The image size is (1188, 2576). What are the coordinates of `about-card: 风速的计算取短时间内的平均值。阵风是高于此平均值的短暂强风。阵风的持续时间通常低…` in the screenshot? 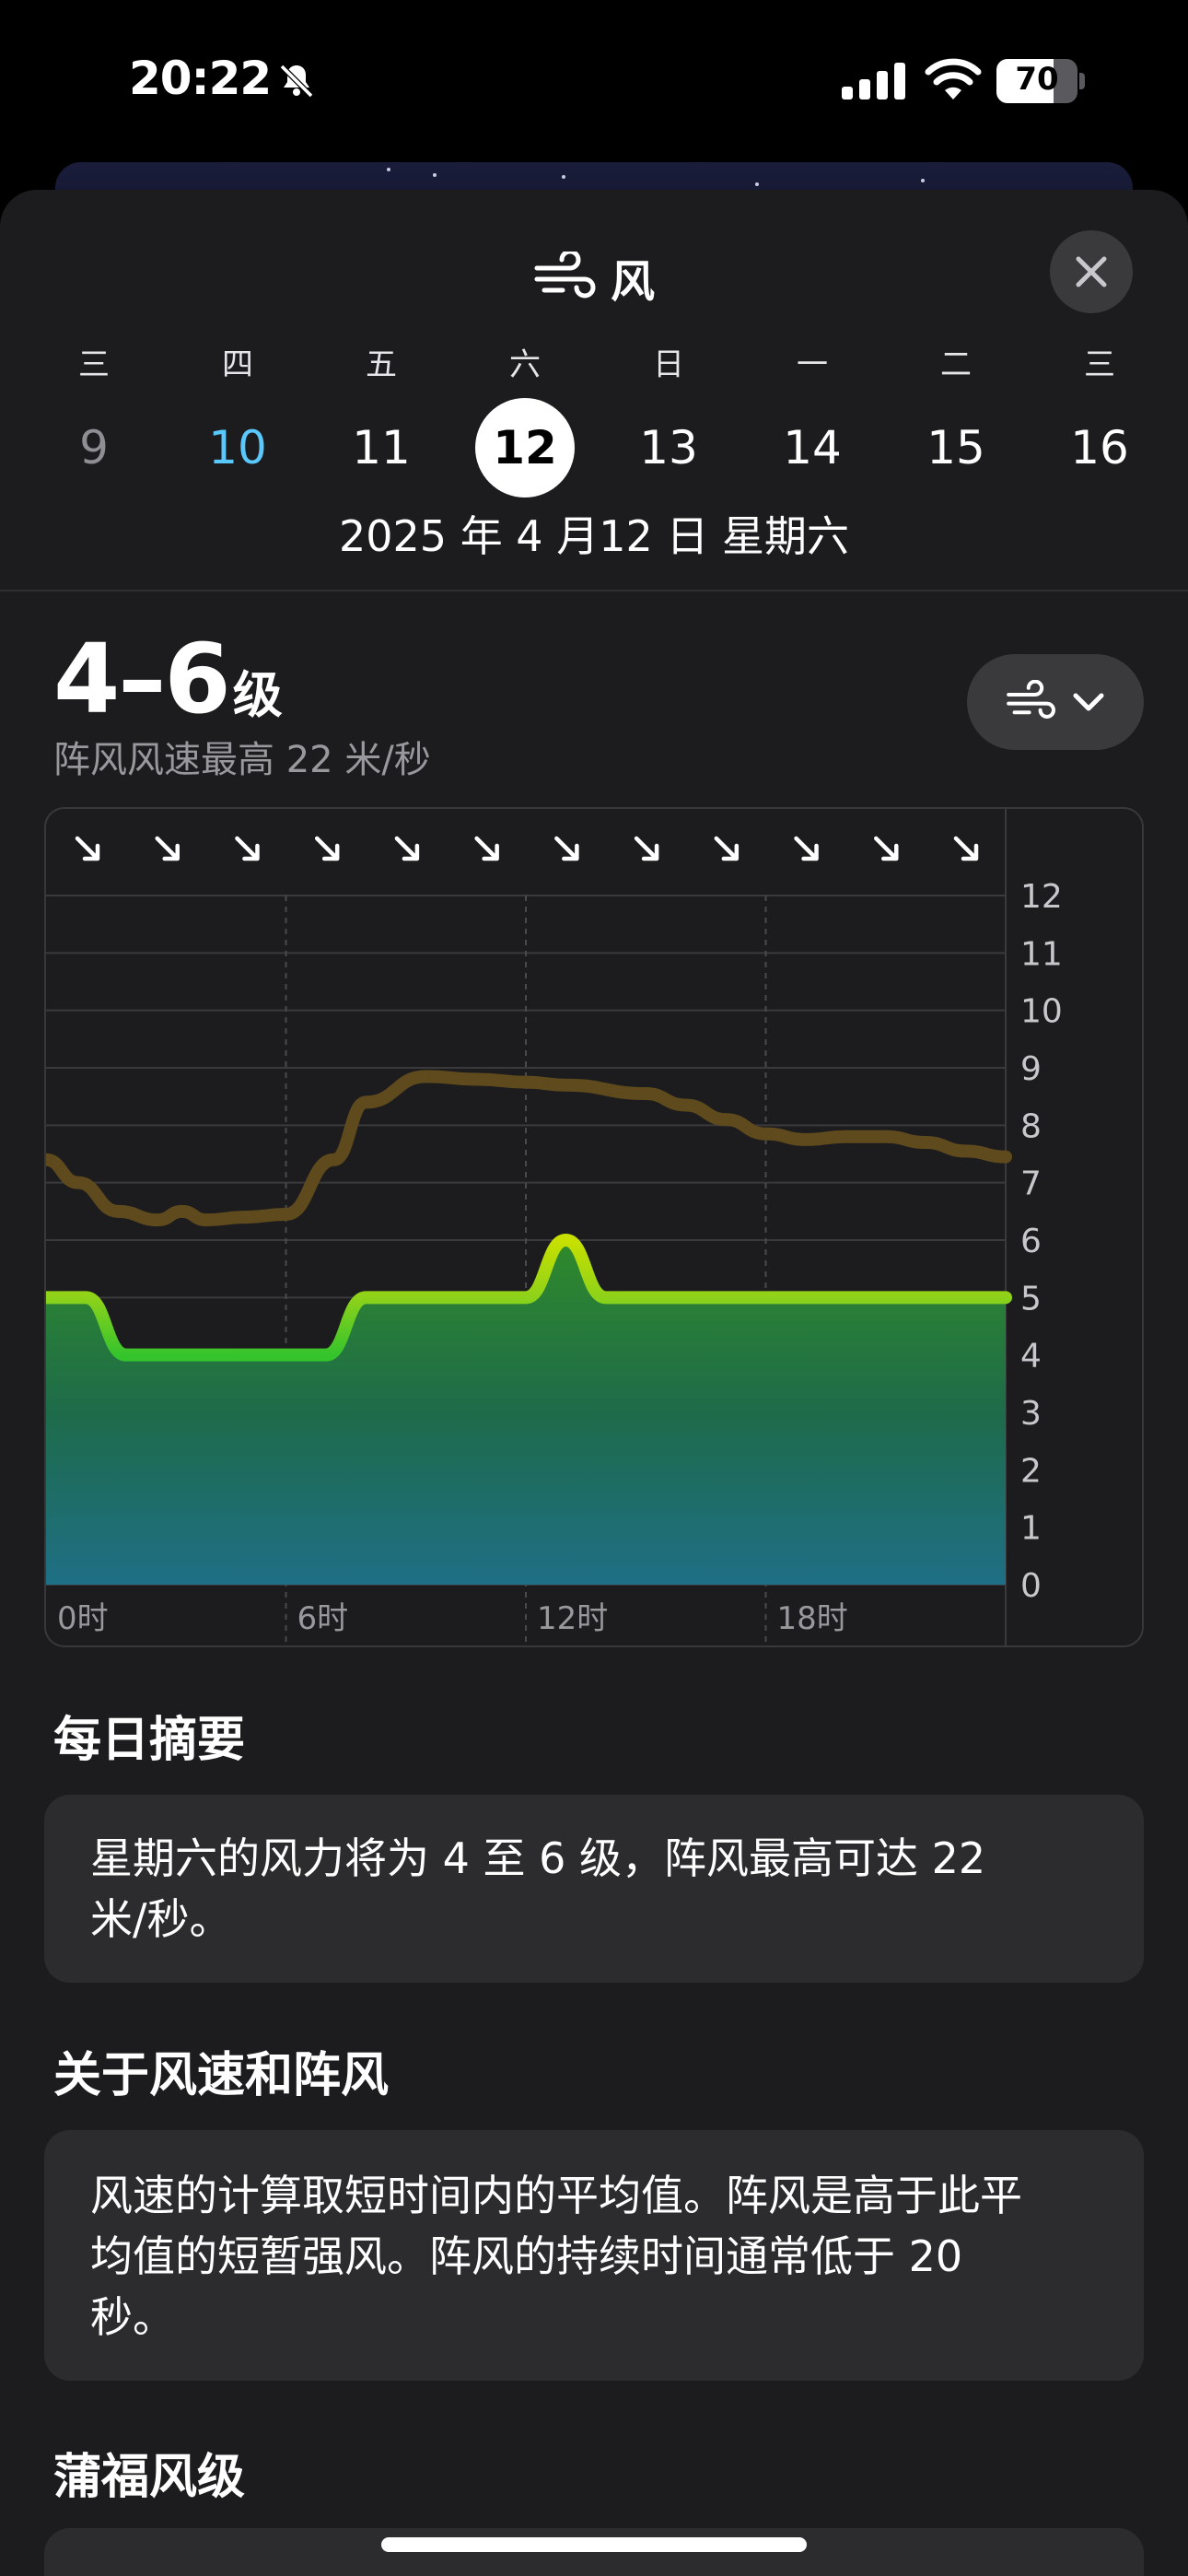 It's located at (594, 2255).